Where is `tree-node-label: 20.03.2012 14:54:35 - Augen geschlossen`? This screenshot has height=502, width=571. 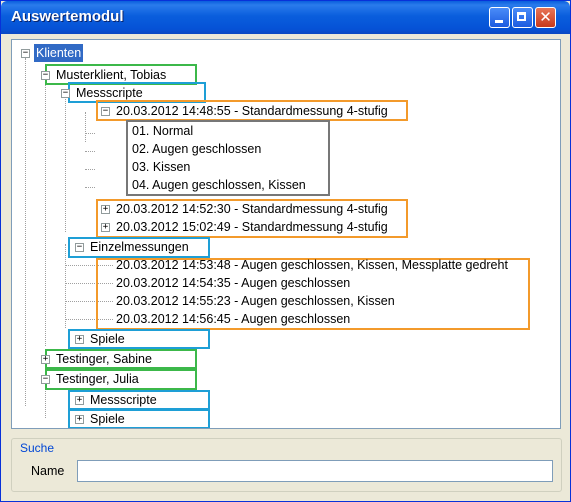
tree-node-label: 20.03.2012 14:54:35 - Augen geschlossen is located at coordinates (233, 283).